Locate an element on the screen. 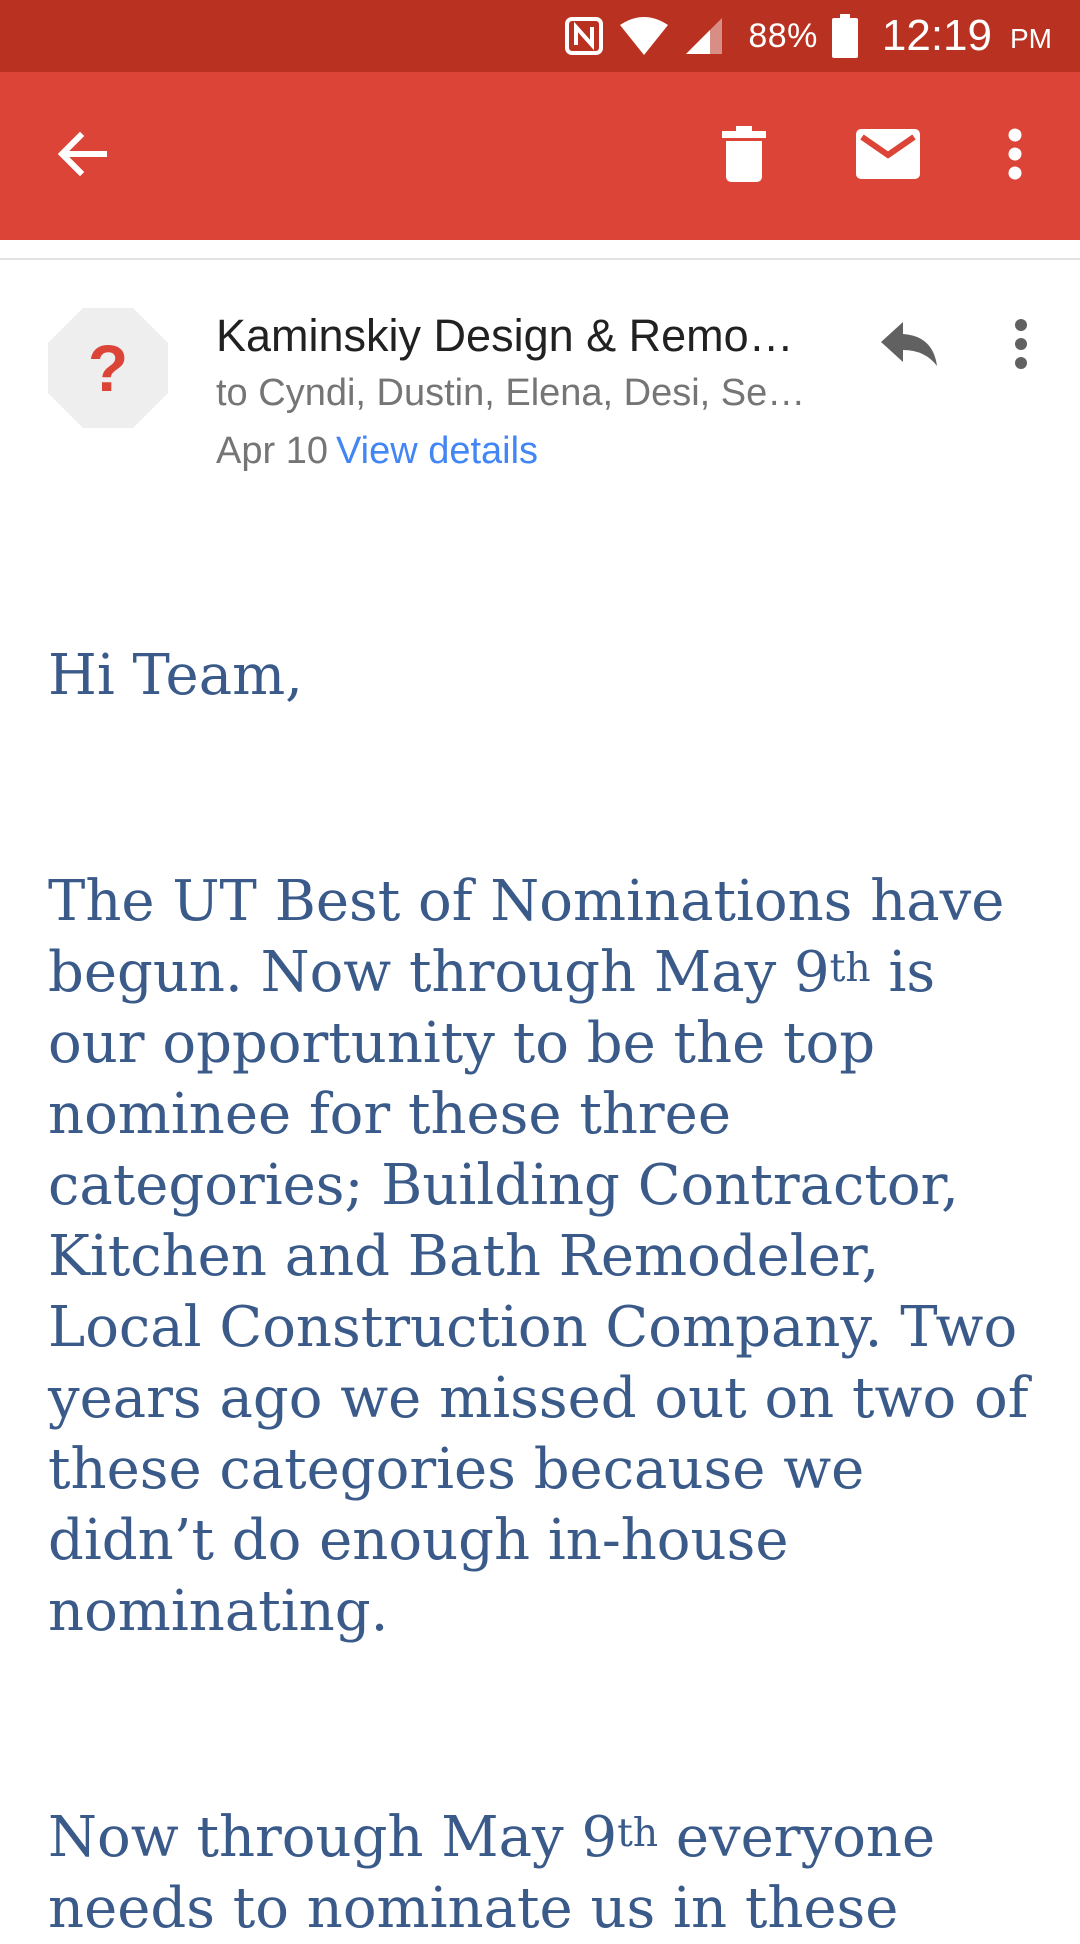 This screenshot has width=1080, height=1944. battery-icon is located at coordinates (844, 36).